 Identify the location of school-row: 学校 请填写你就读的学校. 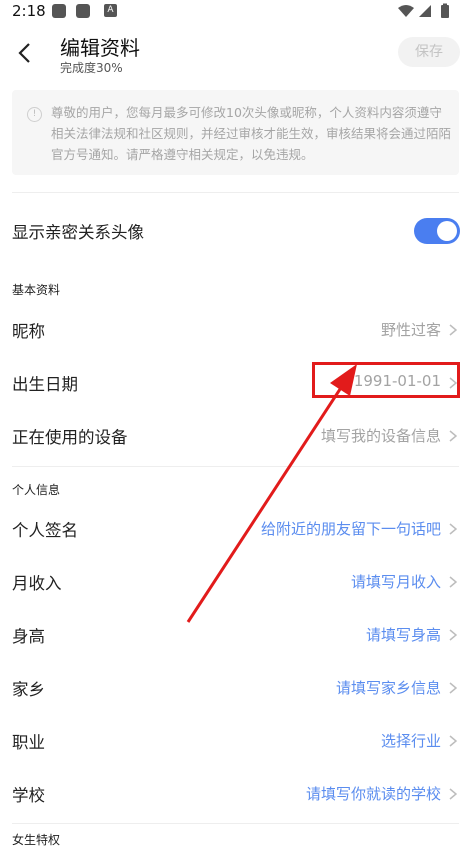
(234, 793).